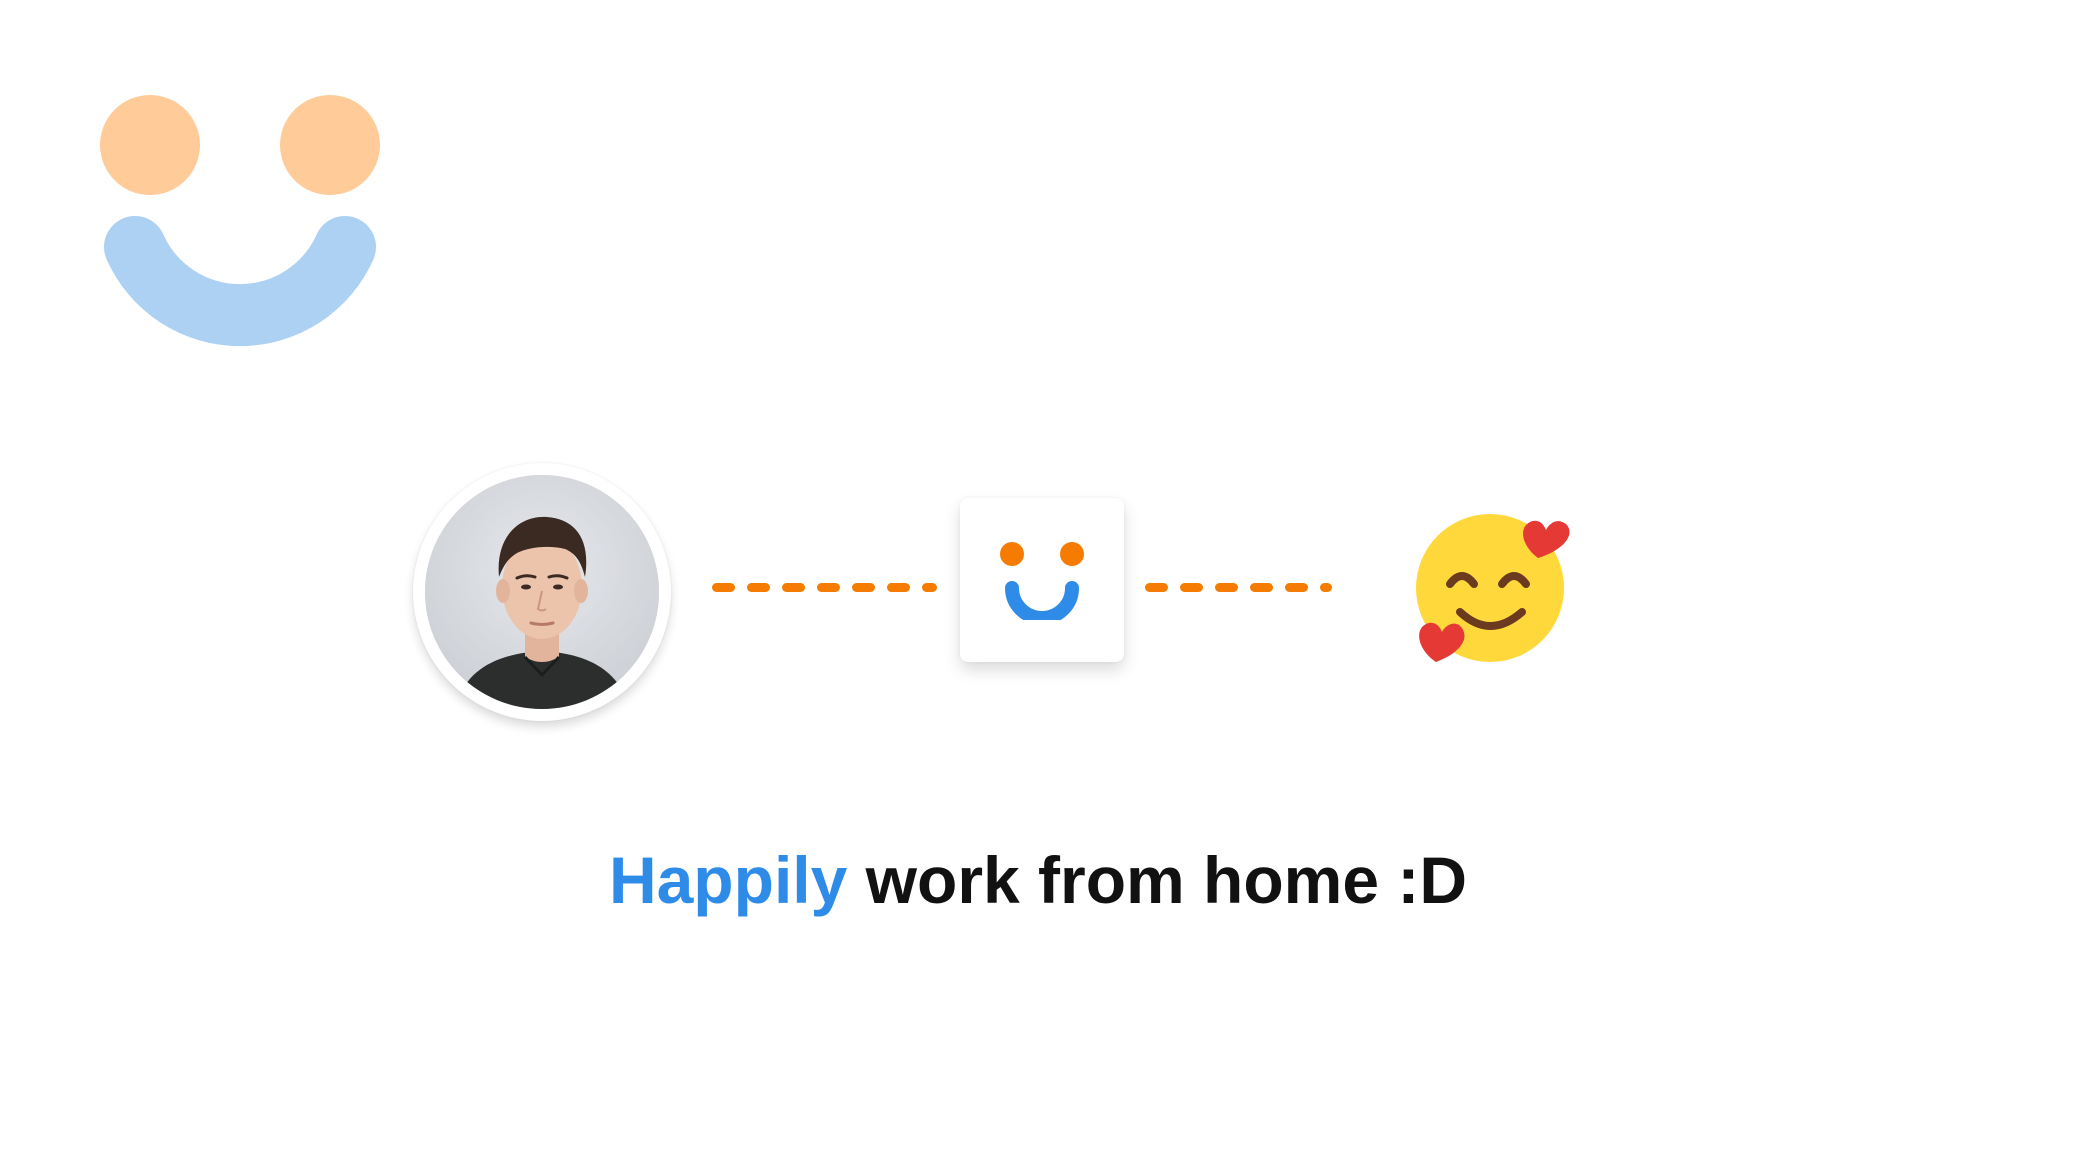 Image resolution: width=2076 pixels, height=1149 pixels. I want to click on app-smiley-icon, so click(1042, 581).